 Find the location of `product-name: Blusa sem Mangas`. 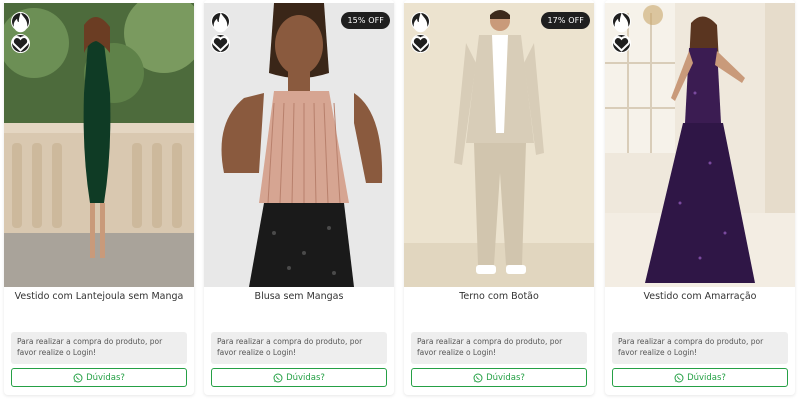

product-name: Blusa sem Mangas is located at coordinates (299, 296).